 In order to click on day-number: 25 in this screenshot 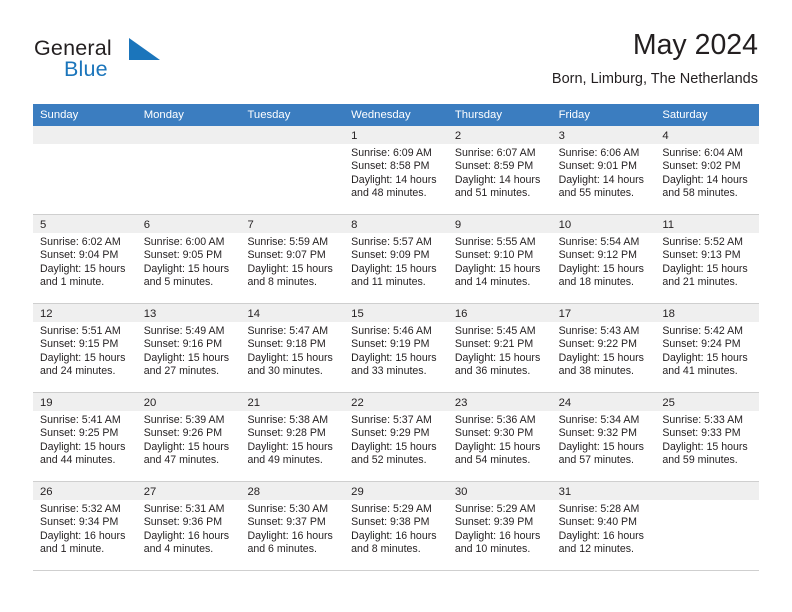, I will do `click(668, 403)`.